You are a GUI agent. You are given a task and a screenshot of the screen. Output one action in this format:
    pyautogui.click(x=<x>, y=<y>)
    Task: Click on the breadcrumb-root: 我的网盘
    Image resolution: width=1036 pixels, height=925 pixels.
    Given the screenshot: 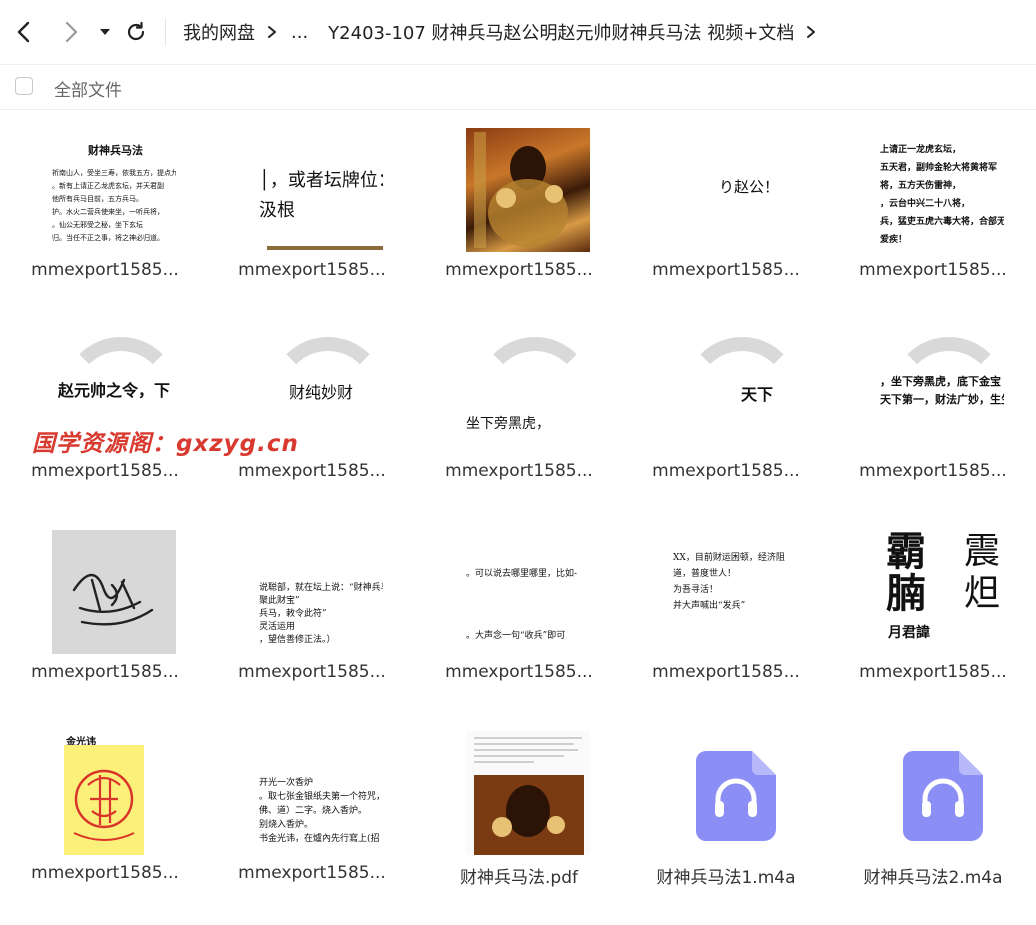 What is the action you would take?
    pyautogui.click(x=219, y=32)
    